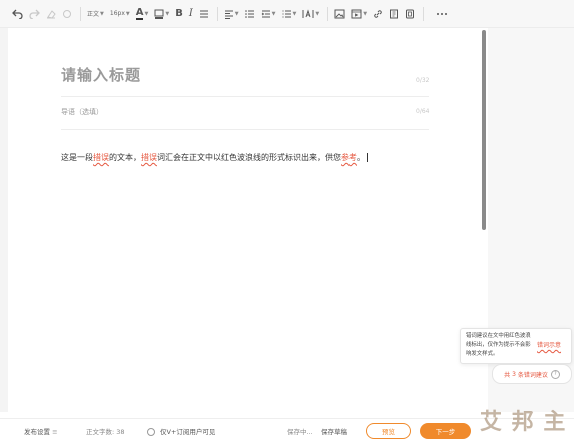 Image resolution: width=574 pixels, height=442 pixels. What do you see at coordinates (231, 14) in the screenshot?
I see `align-icon: ▼` at bounding box center [231, 14].